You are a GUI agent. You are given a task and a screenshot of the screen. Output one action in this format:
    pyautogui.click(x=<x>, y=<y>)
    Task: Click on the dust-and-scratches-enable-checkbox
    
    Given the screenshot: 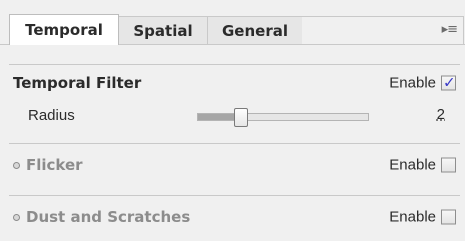 What is the action you would take?
    pyautogui.click(x=448, y=217)
    